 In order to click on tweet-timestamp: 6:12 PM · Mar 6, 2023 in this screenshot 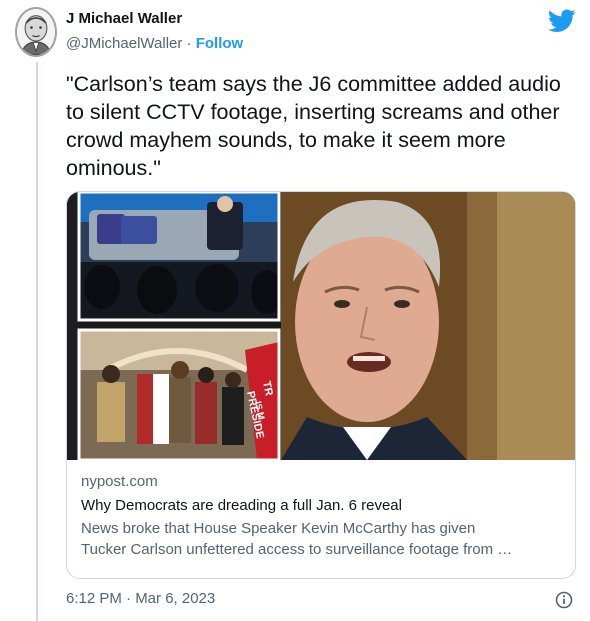, I will do `click(140, 598)`.